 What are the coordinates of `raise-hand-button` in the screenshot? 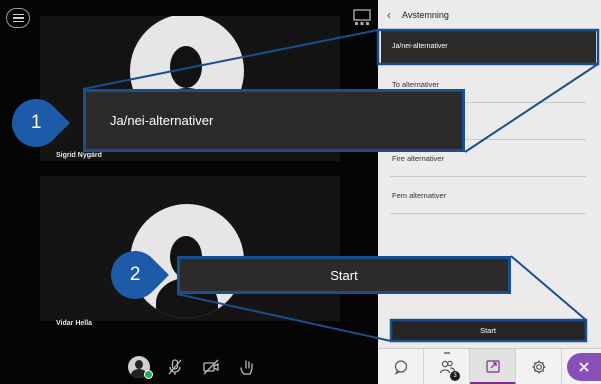 It's located at (247, 367).